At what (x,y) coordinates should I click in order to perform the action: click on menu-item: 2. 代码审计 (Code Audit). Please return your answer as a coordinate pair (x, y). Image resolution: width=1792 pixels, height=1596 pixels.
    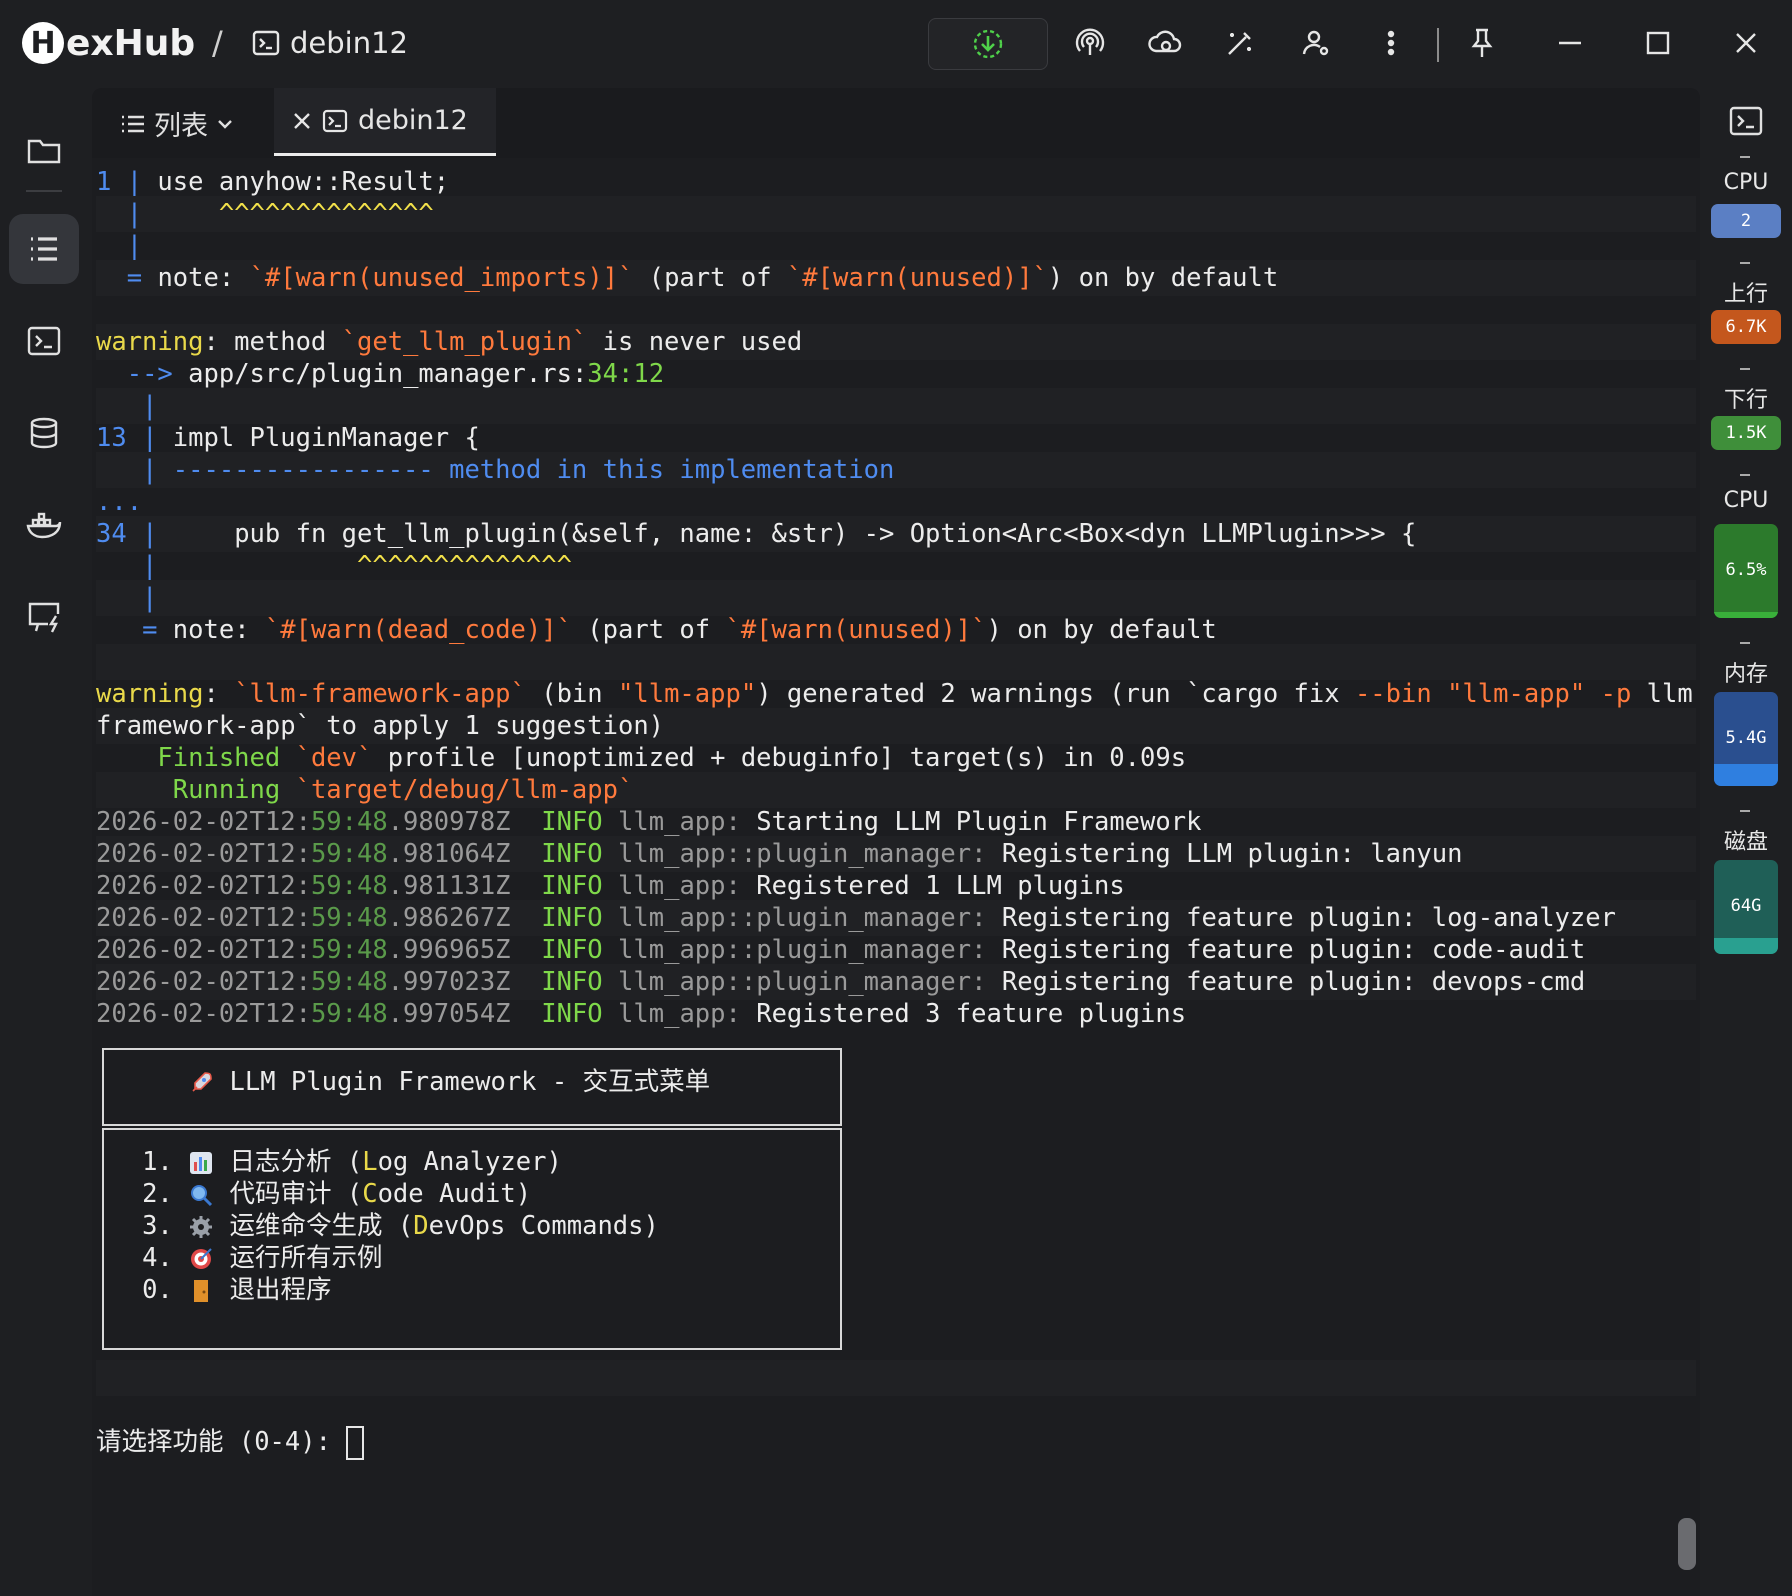
    Looking at the image, I should click on (896, 1194).